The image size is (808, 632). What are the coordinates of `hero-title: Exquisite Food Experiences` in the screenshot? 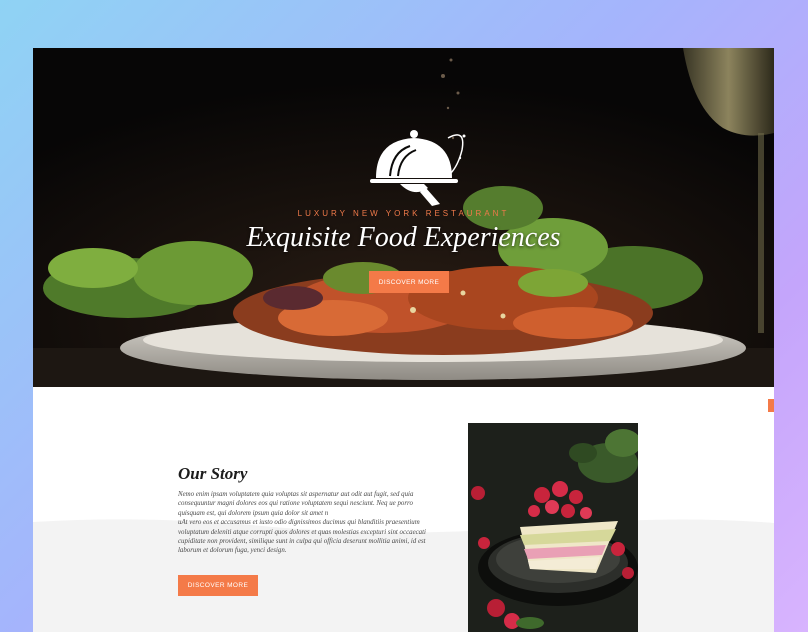 It's located at (403, 237).